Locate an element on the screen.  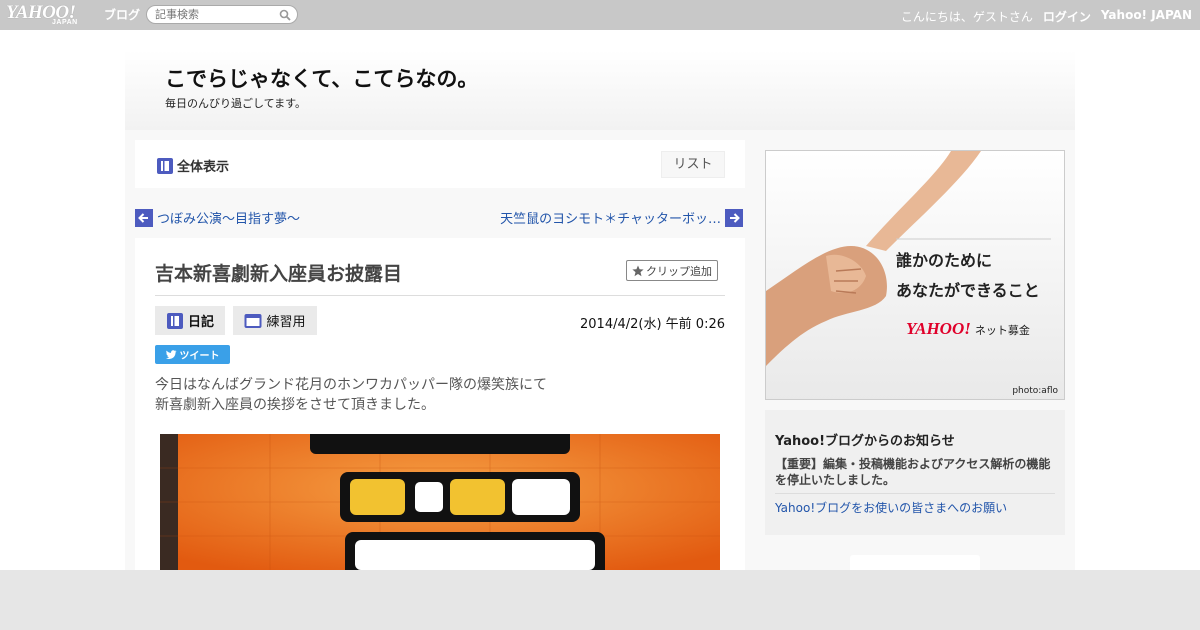
ad-headline: 誰かのために is located at coordinates (944, 260).